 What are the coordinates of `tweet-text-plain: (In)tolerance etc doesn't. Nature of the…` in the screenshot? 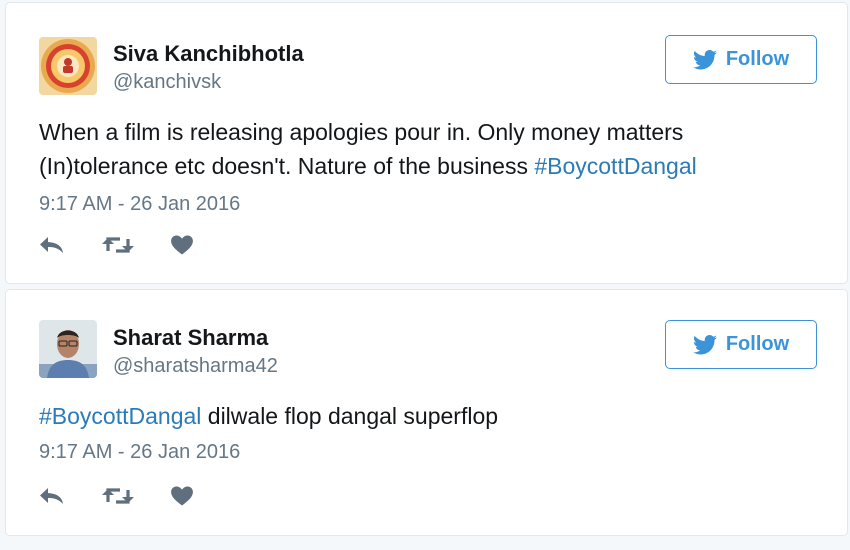 It's located at (287, 166).